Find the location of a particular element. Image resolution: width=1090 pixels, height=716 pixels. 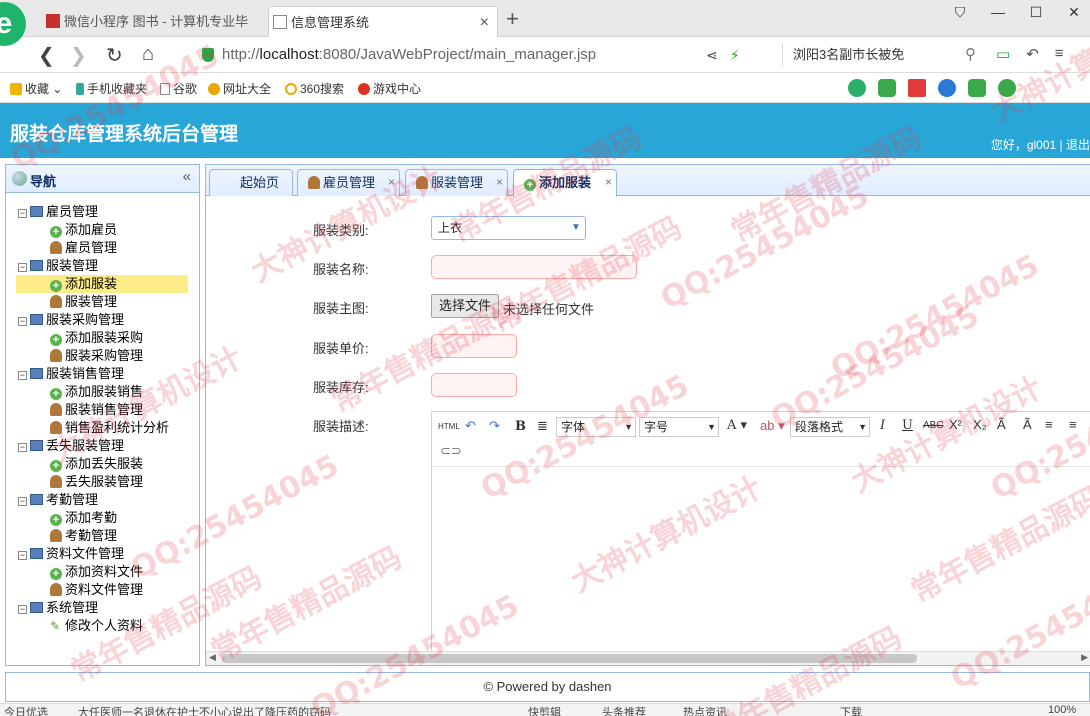

back-icon: ❮ is located at coordinates (46, 55).